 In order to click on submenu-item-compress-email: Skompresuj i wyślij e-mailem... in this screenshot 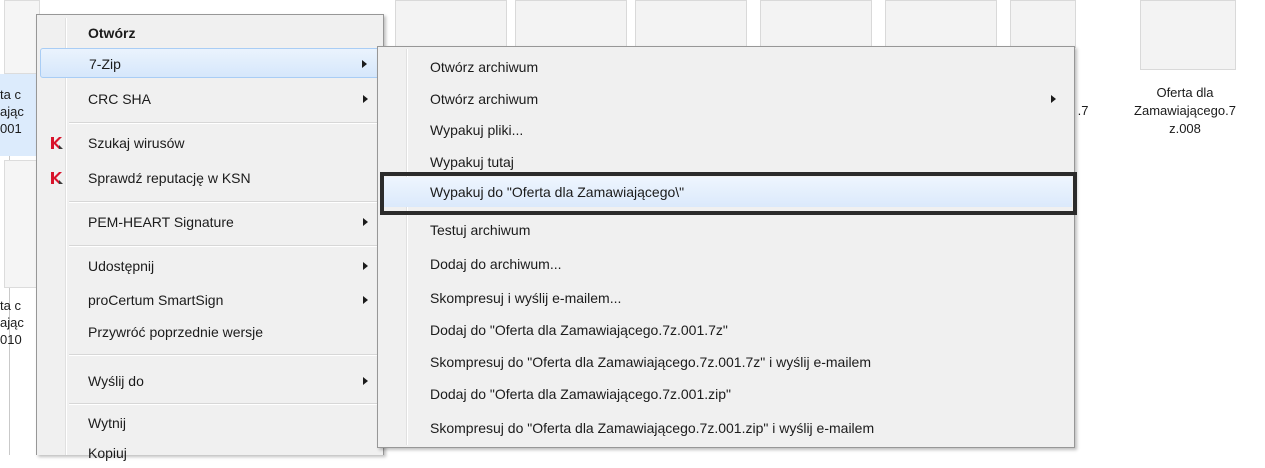, I will do `click(726, 298)`.